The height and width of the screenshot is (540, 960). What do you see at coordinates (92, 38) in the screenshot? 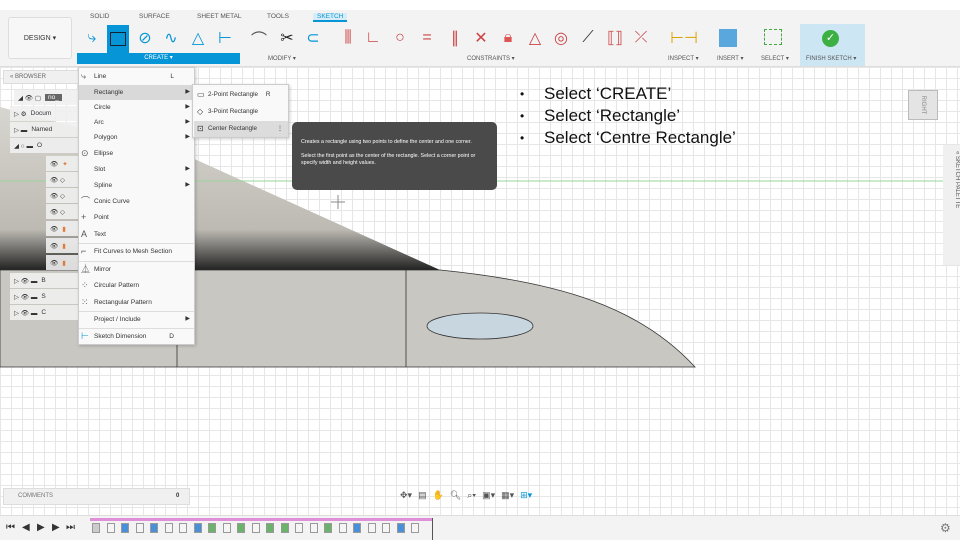
I see `line-tool-icon: ⤷` at bounding box center [92, 38].